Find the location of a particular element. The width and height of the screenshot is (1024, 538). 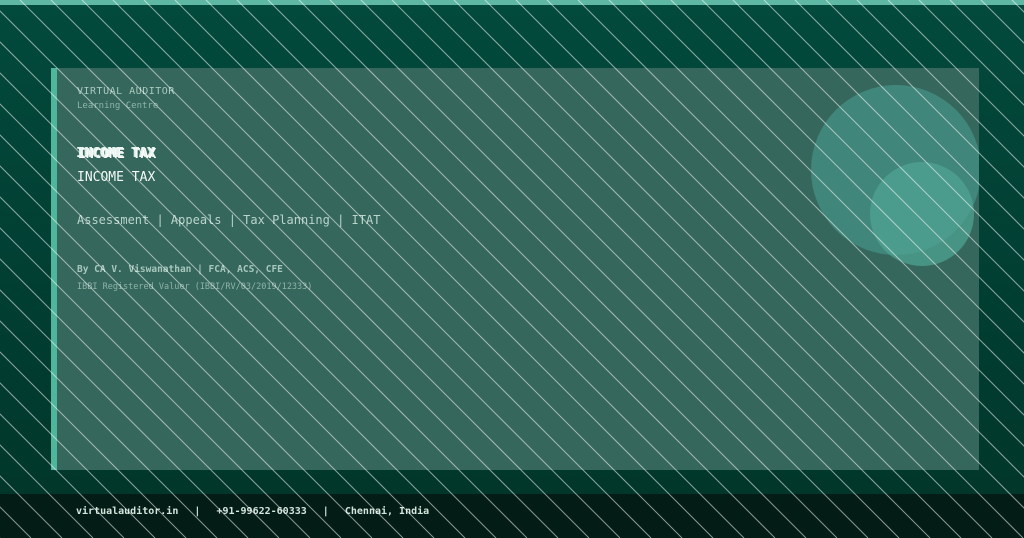

footer-phone: +91-99622-60333 is located at coordinates (261, 511).